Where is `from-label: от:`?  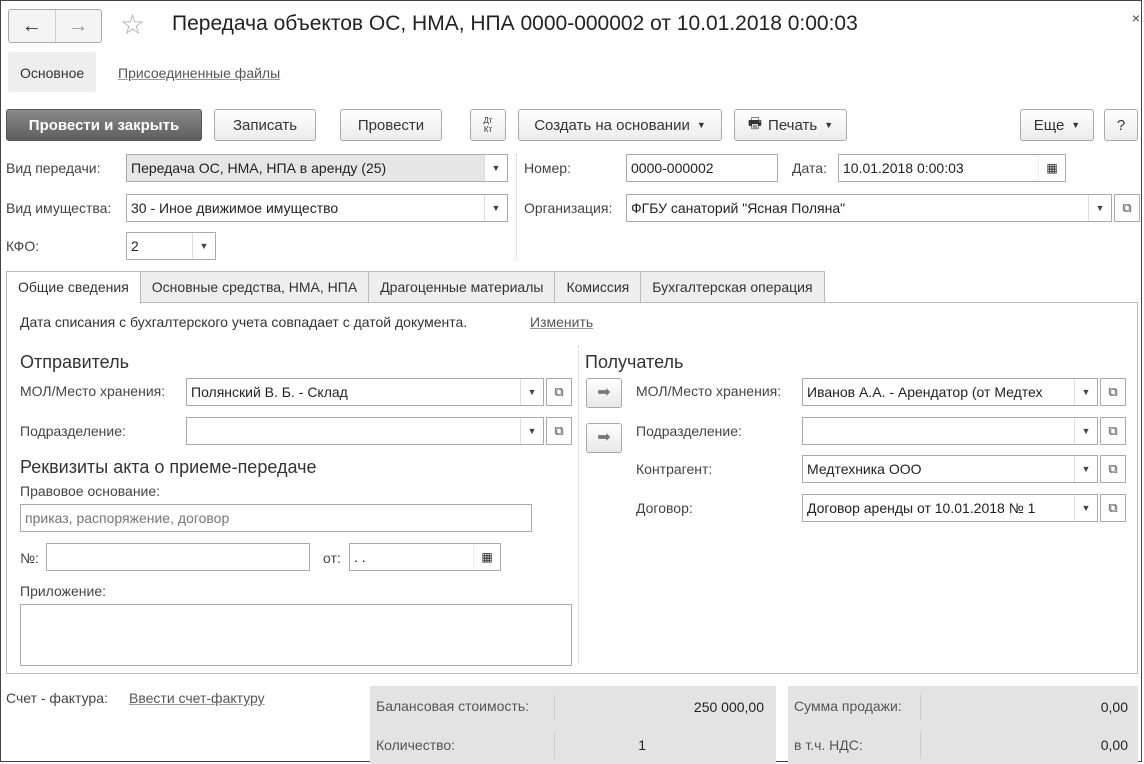 from-label: от: is located at coordinates (332, 558).